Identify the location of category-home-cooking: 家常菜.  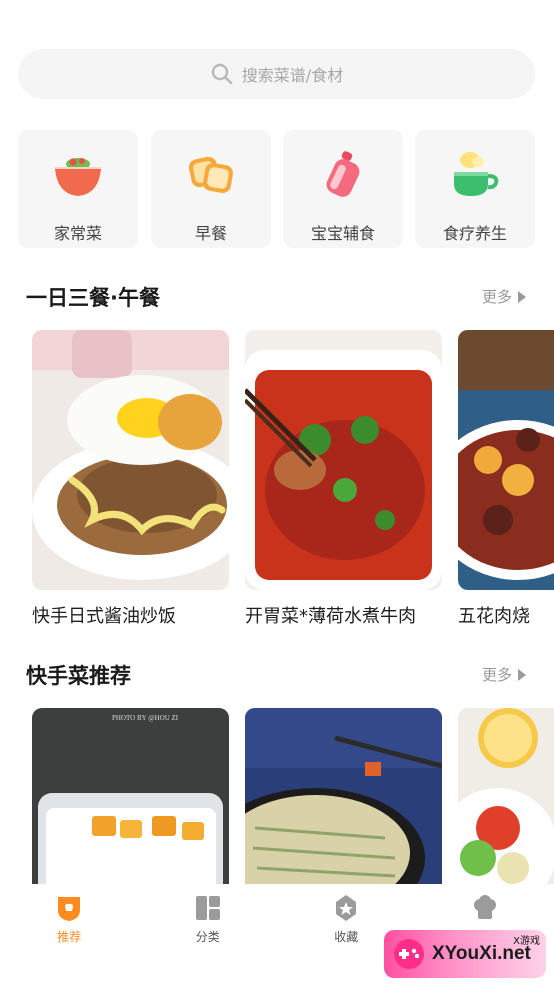
(78, 189).